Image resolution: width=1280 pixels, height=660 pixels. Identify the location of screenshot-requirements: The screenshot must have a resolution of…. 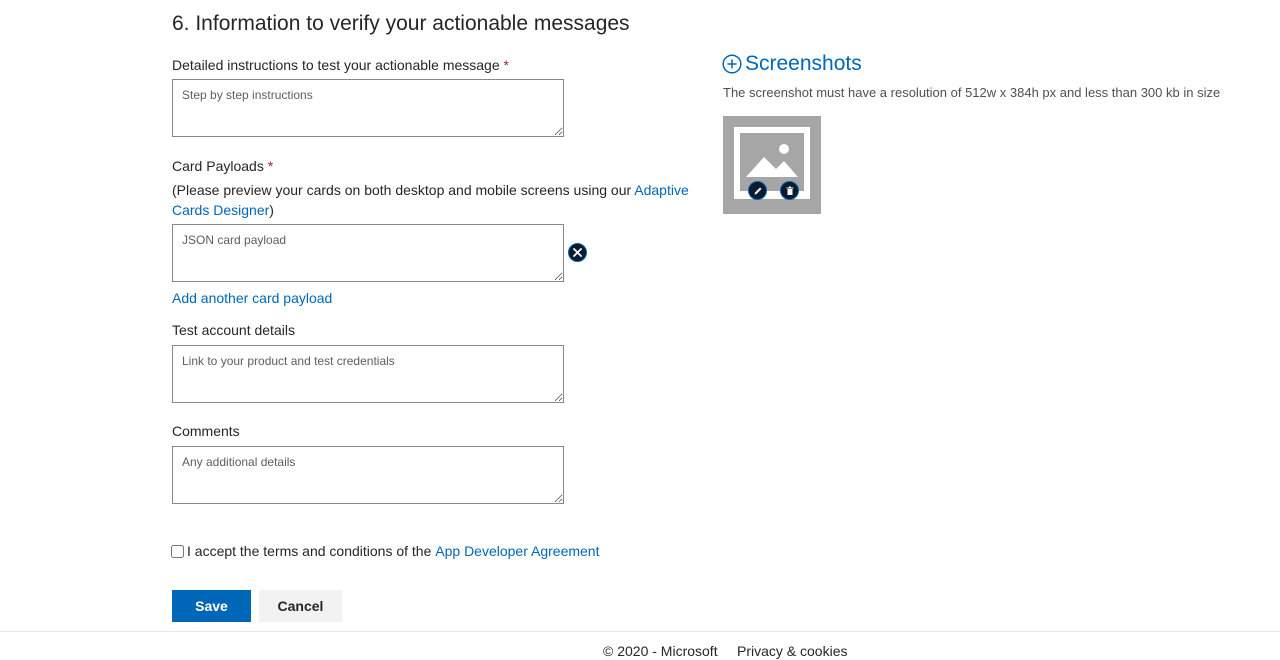
(972, 92).